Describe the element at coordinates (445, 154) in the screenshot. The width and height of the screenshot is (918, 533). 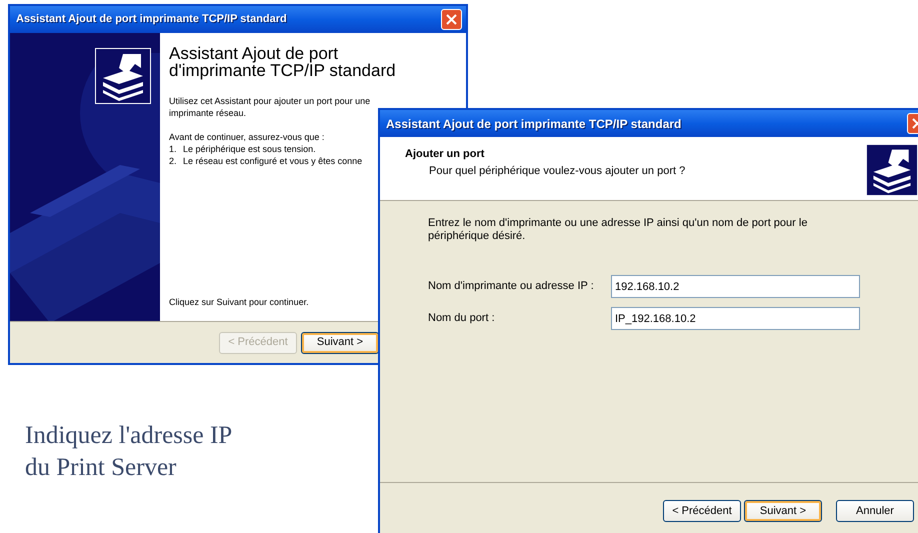
I see `header-title: Ajouter un port` at that location.